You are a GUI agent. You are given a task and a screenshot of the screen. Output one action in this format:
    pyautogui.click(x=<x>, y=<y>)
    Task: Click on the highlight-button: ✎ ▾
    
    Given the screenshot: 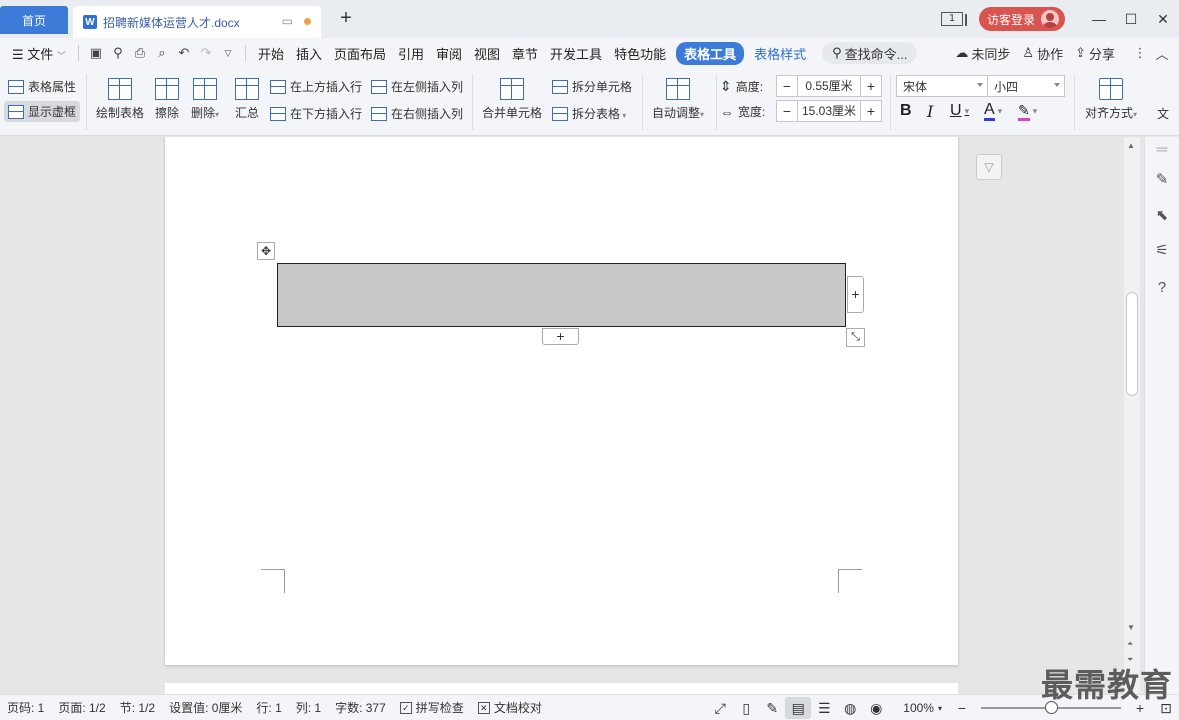 What is the action you would take?
    pyautogui.click(x=1027, y=111)
    